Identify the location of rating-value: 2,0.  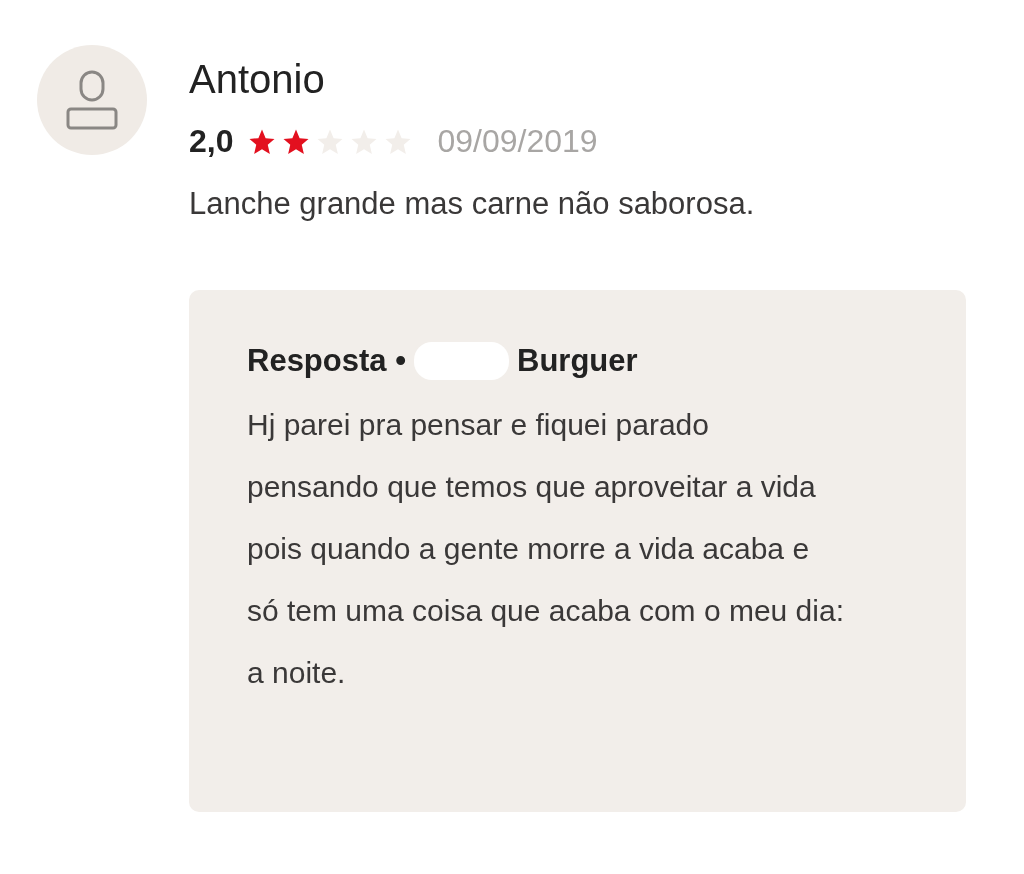
(211, 141).